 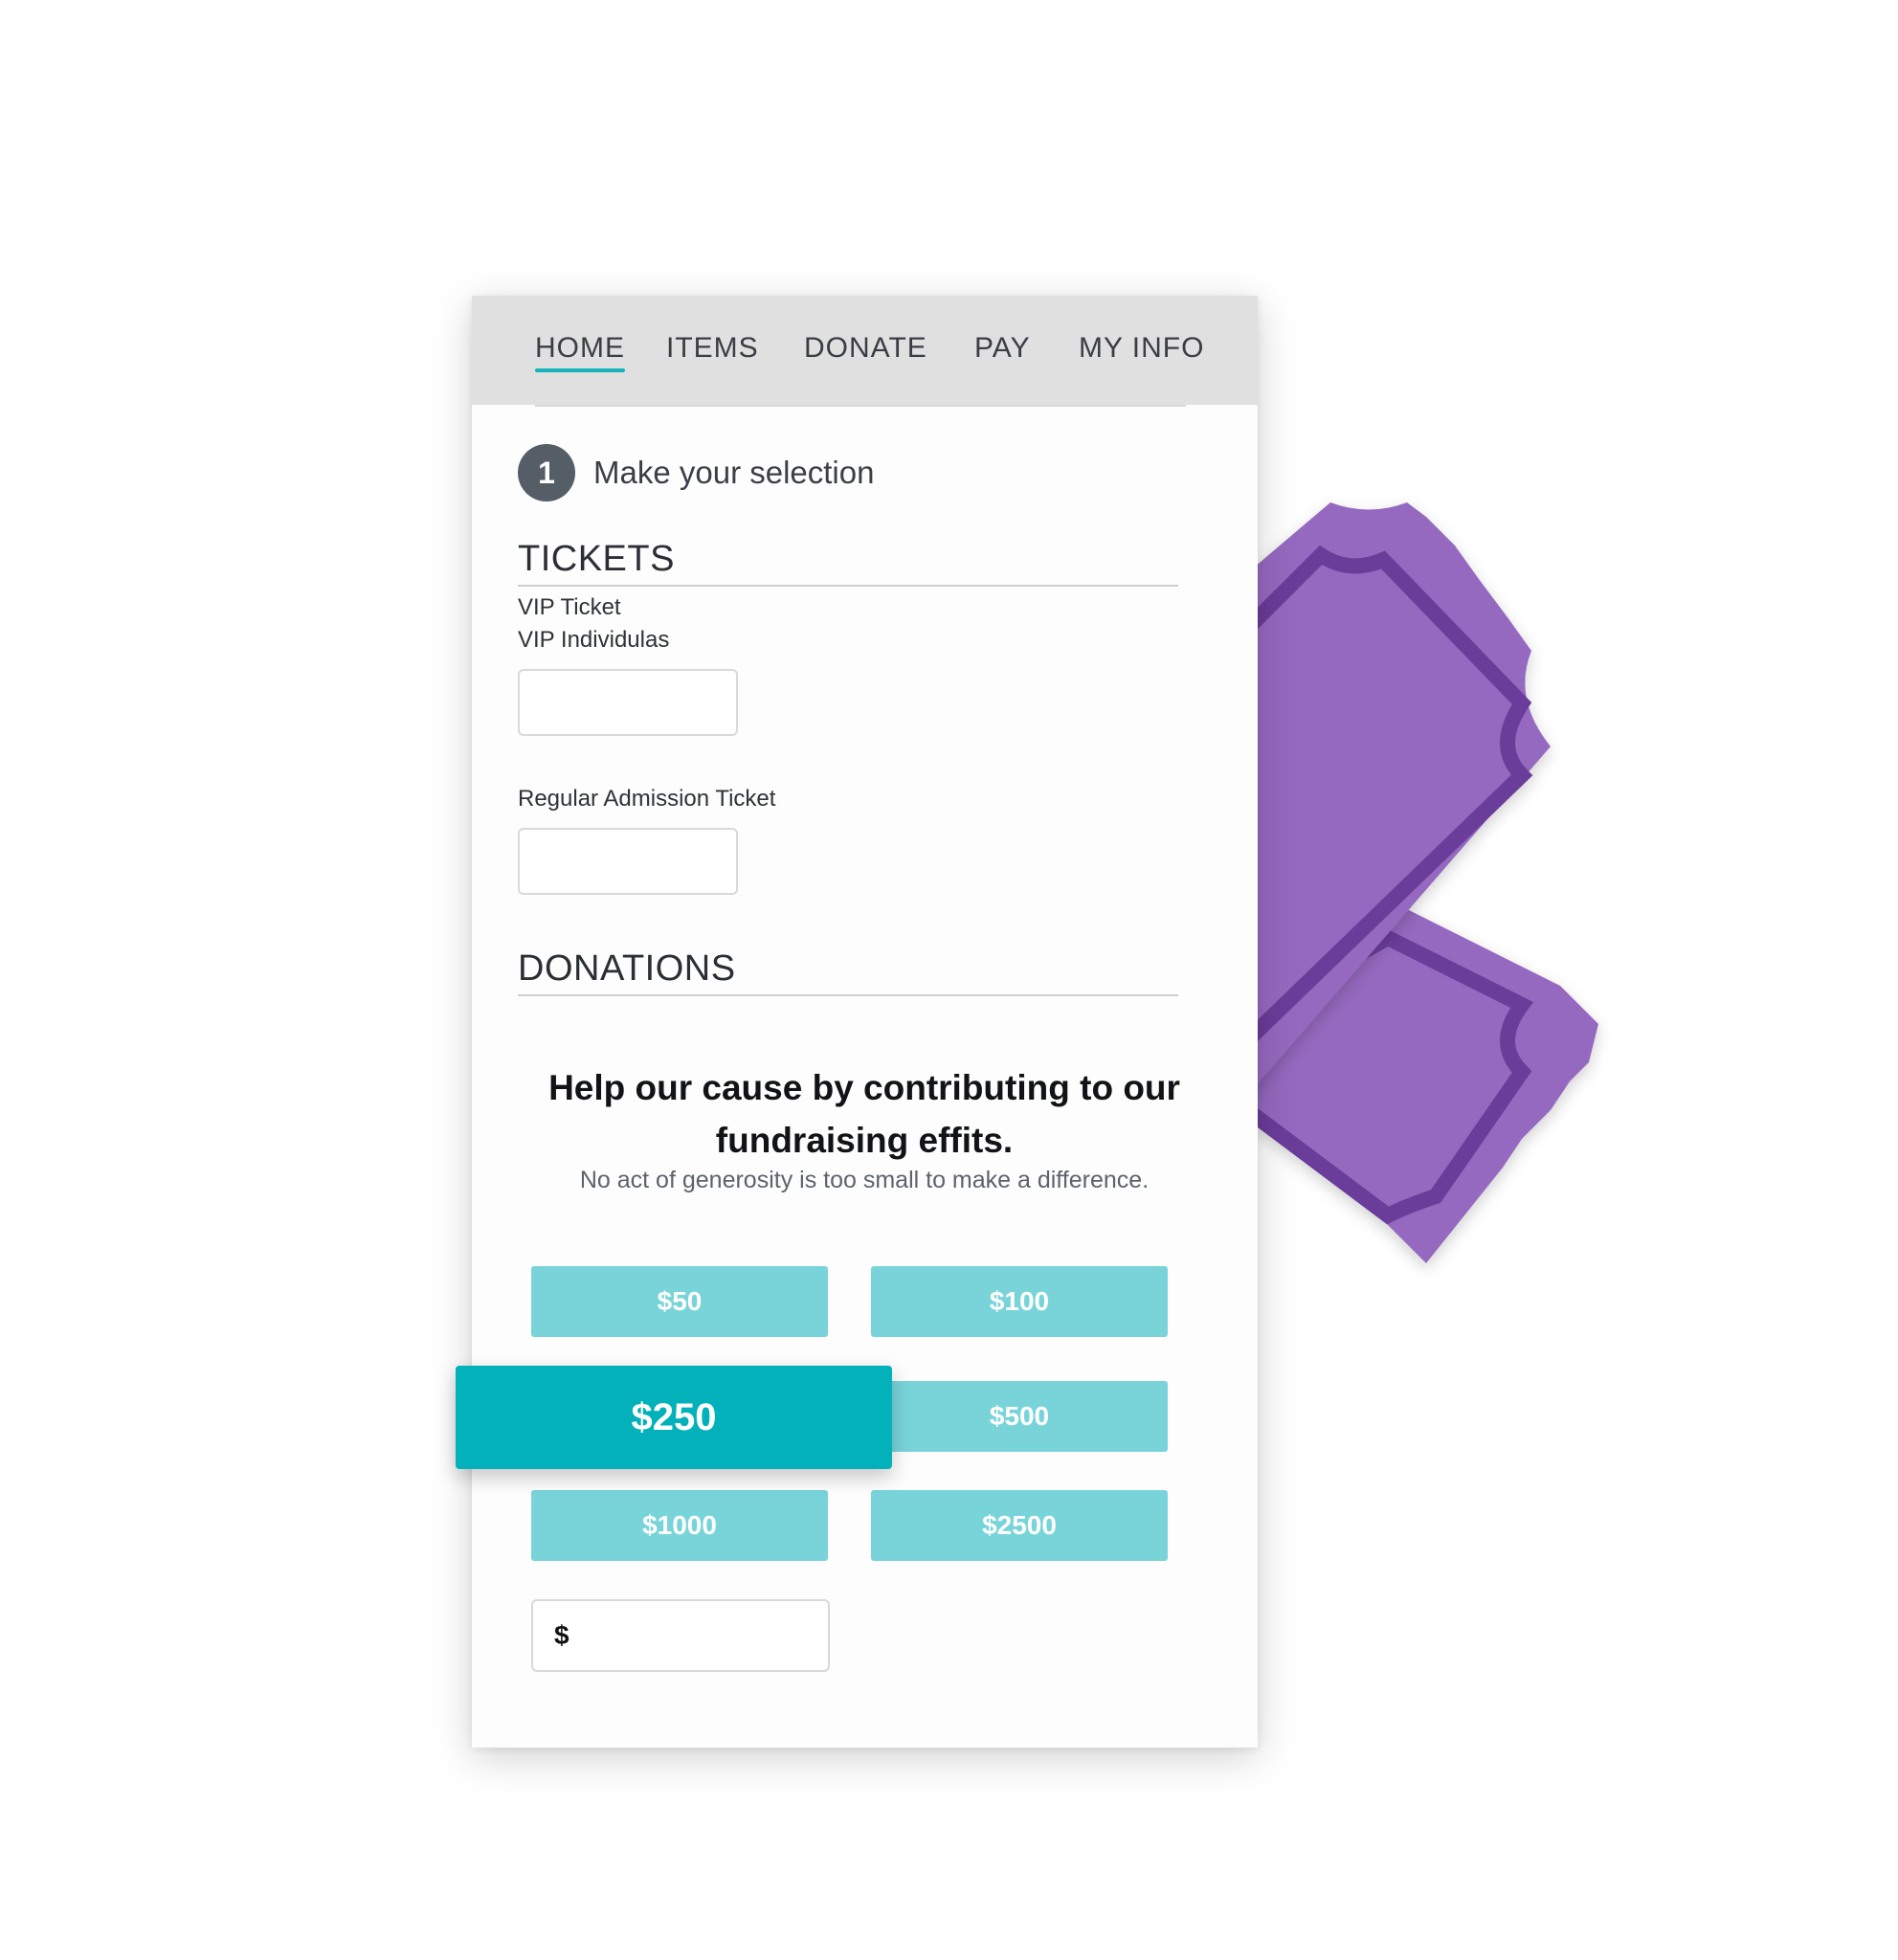 I want to click on nav-pay: PAY, so click(x=1002, y=349).